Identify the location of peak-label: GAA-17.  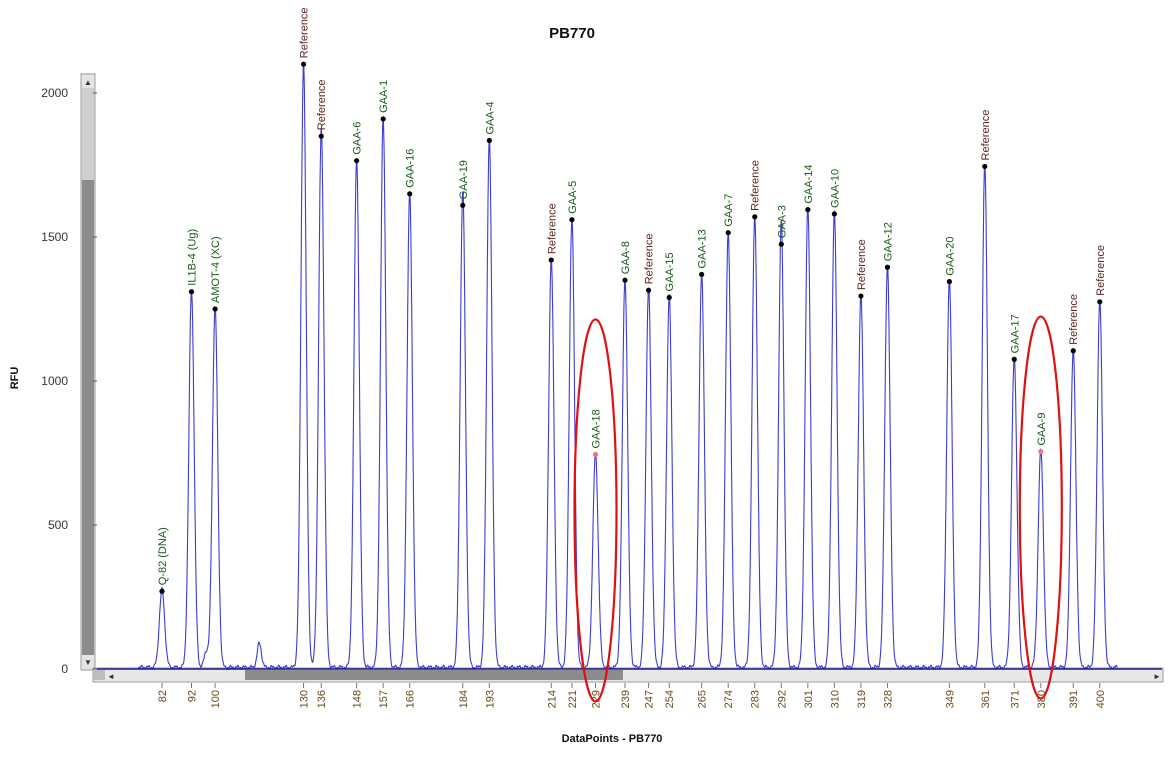
(1015, 333).